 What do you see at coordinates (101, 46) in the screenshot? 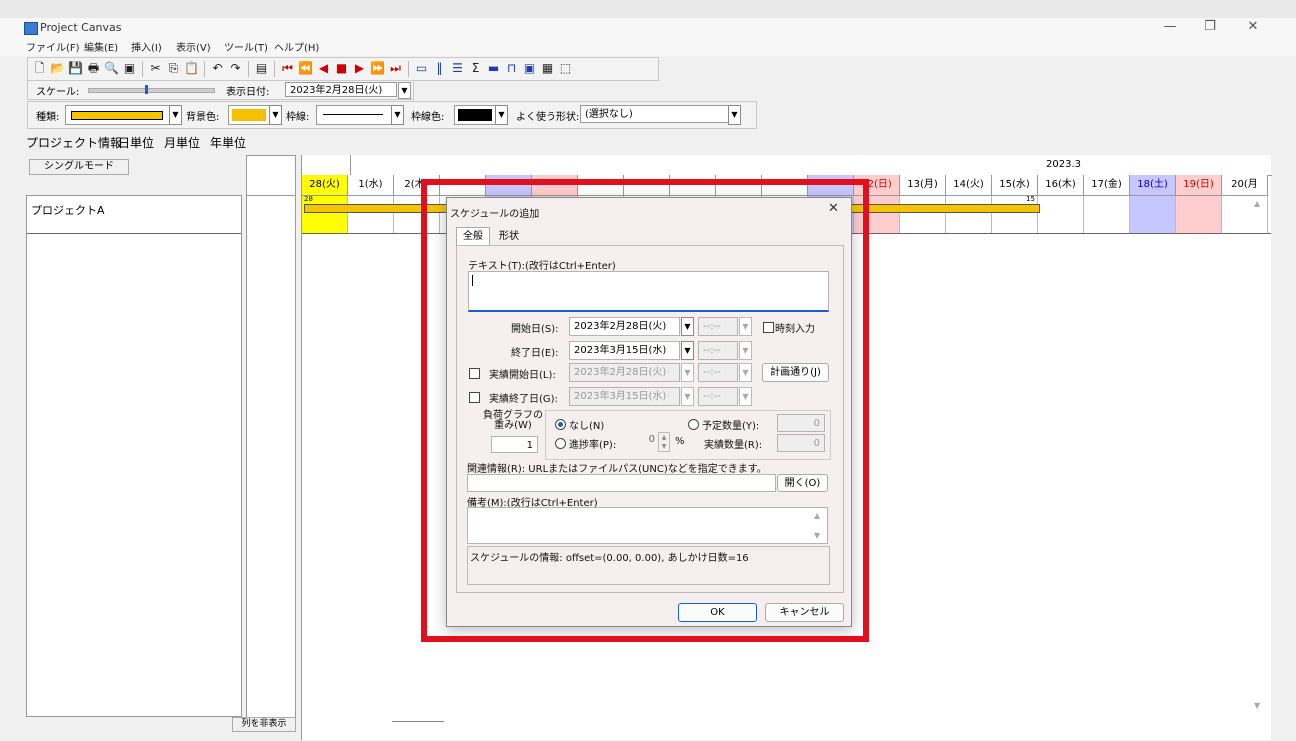
I see `menu-edit: 編集(E)` at bounding box center [101, 46].